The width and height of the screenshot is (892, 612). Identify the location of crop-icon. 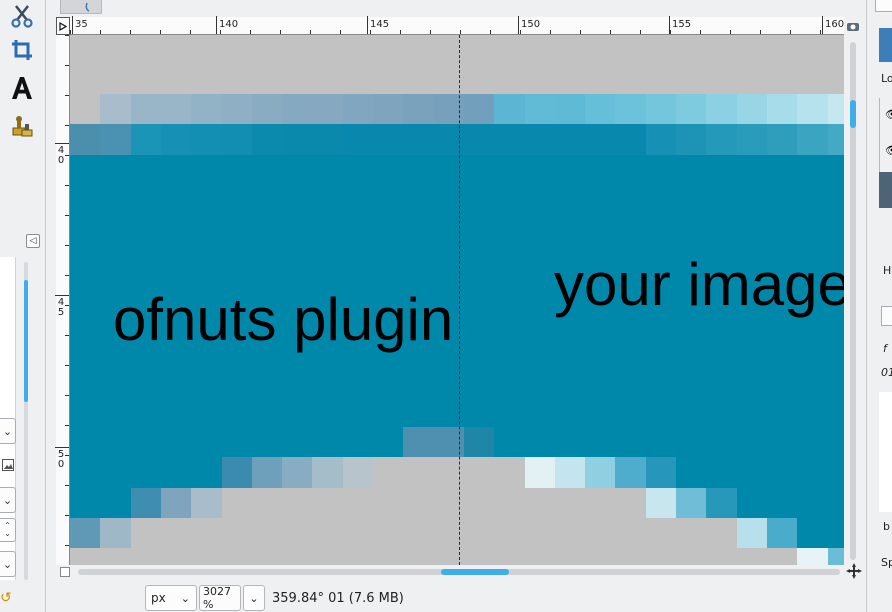
(22, 50).